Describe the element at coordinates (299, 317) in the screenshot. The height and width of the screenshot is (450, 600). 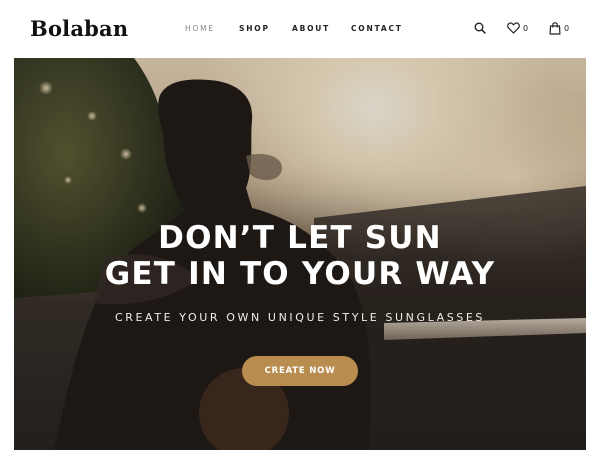
I see `hero-subtitle: CREATE YOUR OWN UNIQUE STYLE SUNGLASSES` at that location.